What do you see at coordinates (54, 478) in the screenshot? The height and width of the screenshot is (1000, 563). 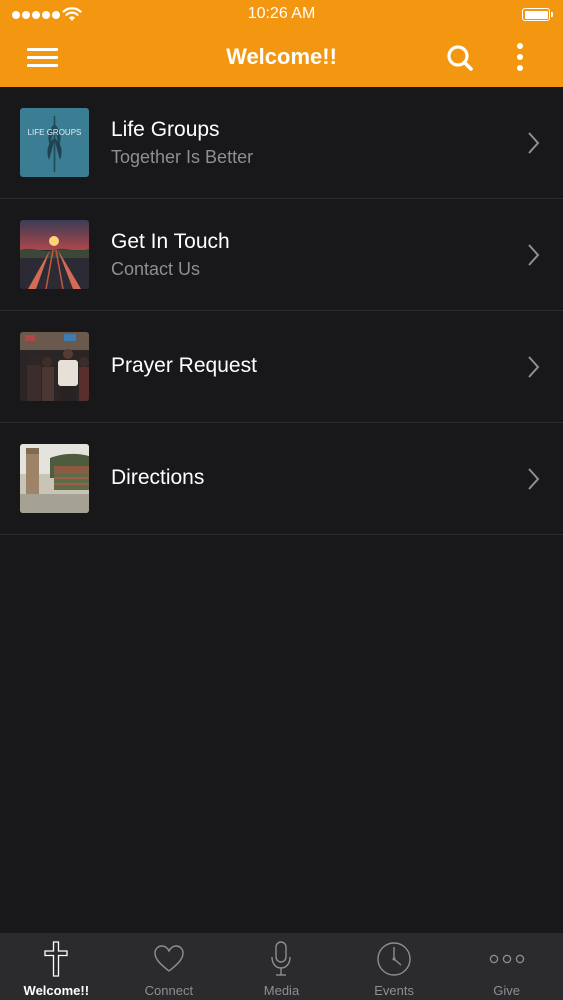 I see `directions-thumbnail` at bounding box center [54, 478].